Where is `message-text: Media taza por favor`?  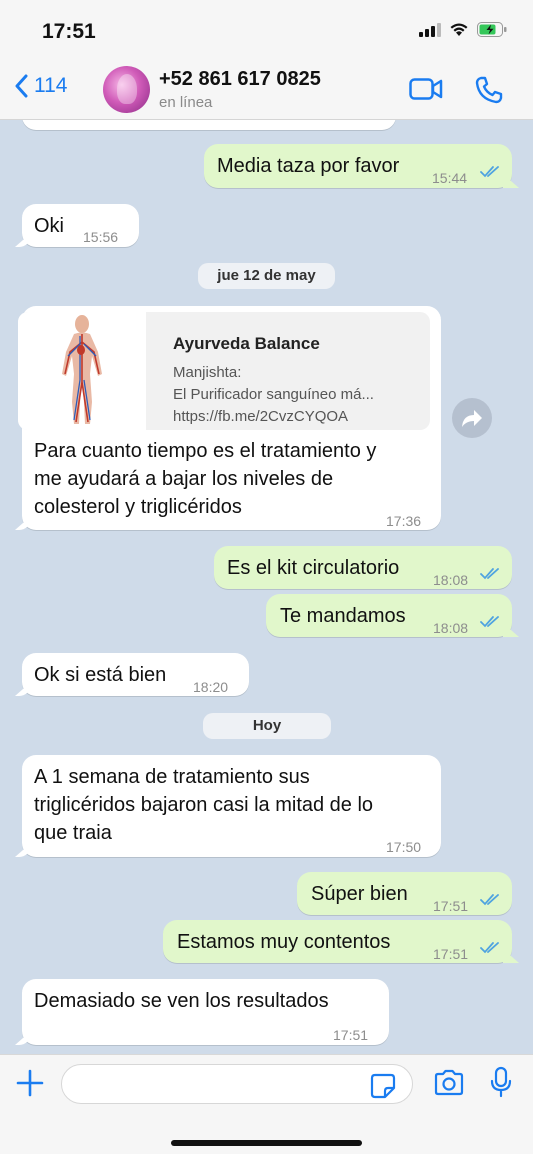
message-text: Media taza por favor is located at coordinates (308, 166).